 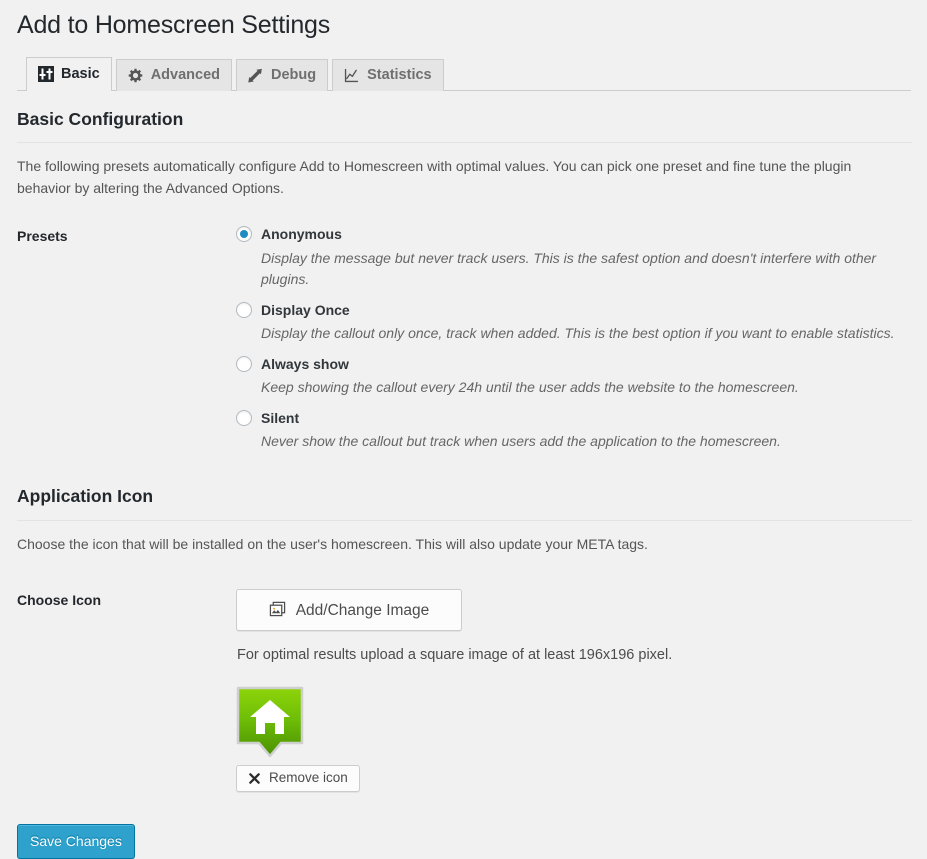 I want to click on icon-preview-wrapper, so click(x=271, y=721).